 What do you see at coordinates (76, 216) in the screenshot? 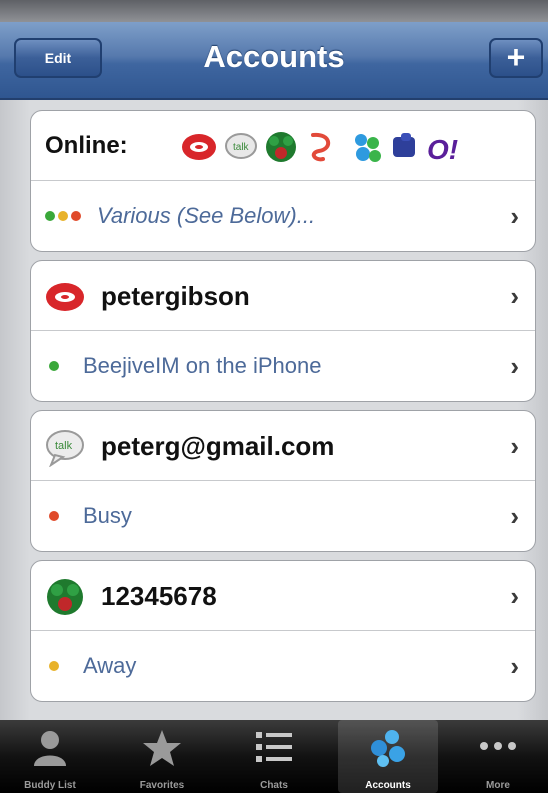
I see `busy-dot` at bounding box center [76, 216].